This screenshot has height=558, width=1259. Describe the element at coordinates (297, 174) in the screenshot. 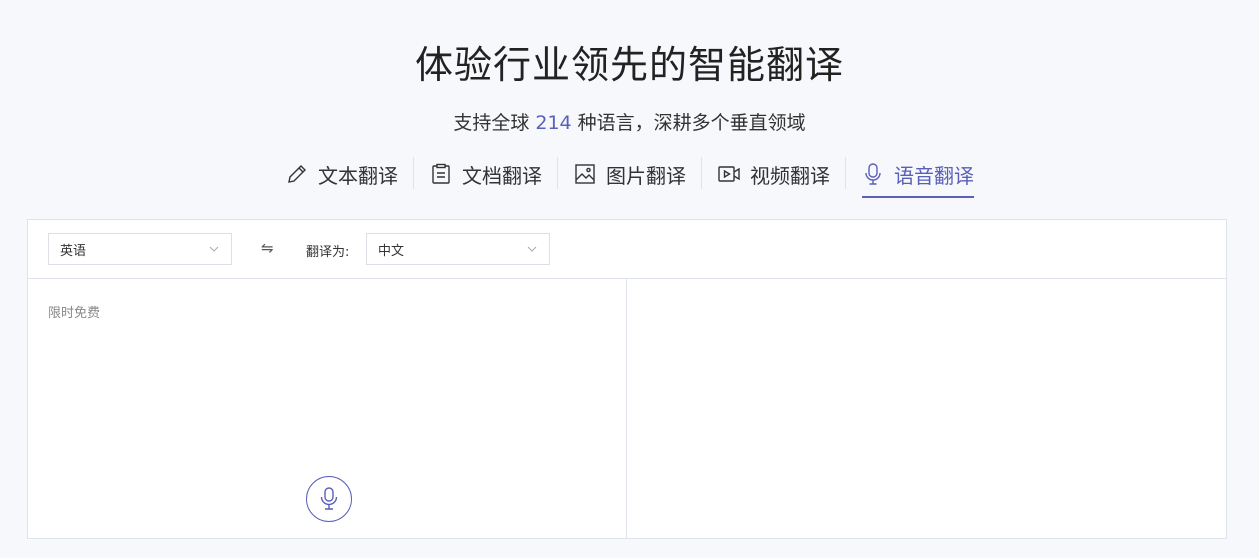

I see `pencil-icon` at that location.